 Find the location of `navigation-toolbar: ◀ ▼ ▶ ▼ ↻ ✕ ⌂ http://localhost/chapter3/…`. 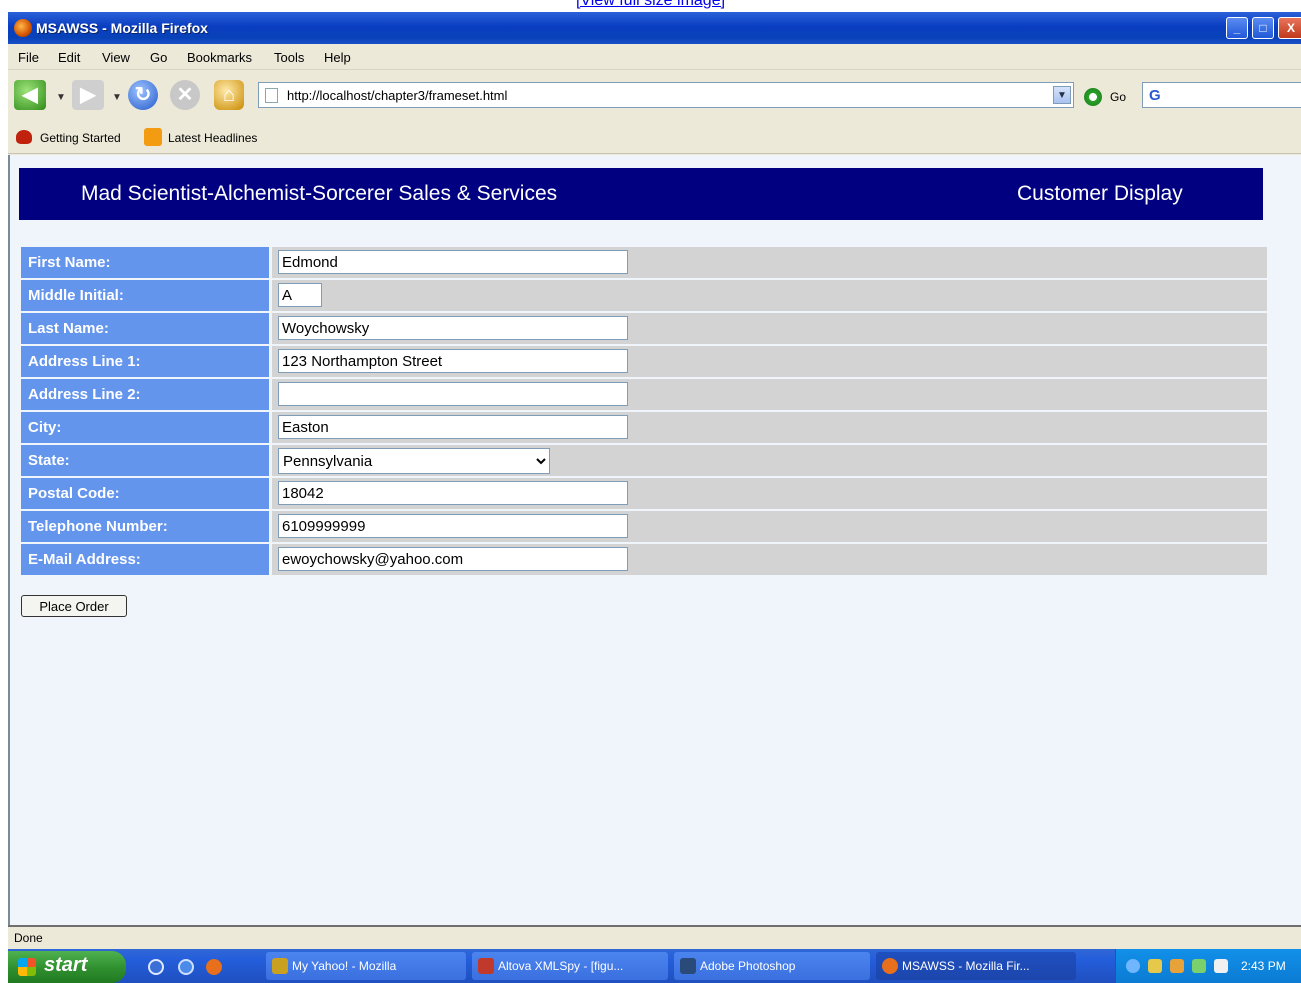

navigation-toolbar: ◀ ▼ ▶ ▼ ↻ ✕ ⌂ http://localhost/chapter3/… is located at coordinates (654, 95).